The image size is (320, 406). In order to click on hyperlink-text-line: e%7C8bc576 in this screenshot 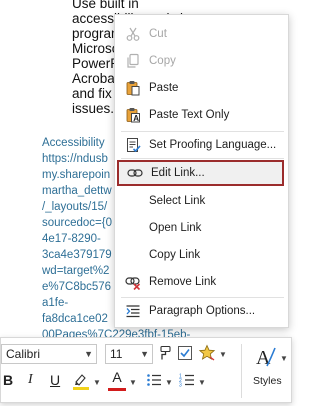, I will do `click(76, 288)`.